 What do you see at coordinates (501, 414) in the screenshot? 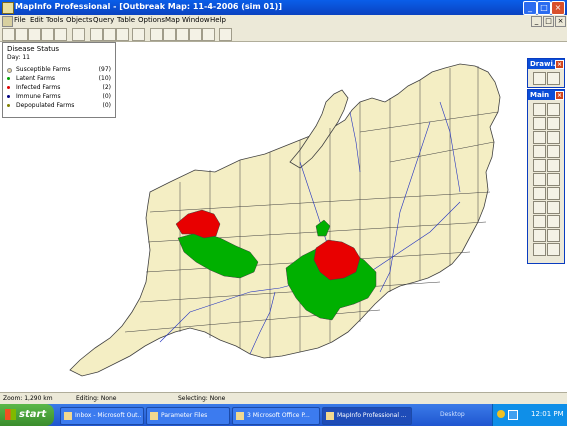
I see `tray-app-icon` at bounding box center [501, 414].